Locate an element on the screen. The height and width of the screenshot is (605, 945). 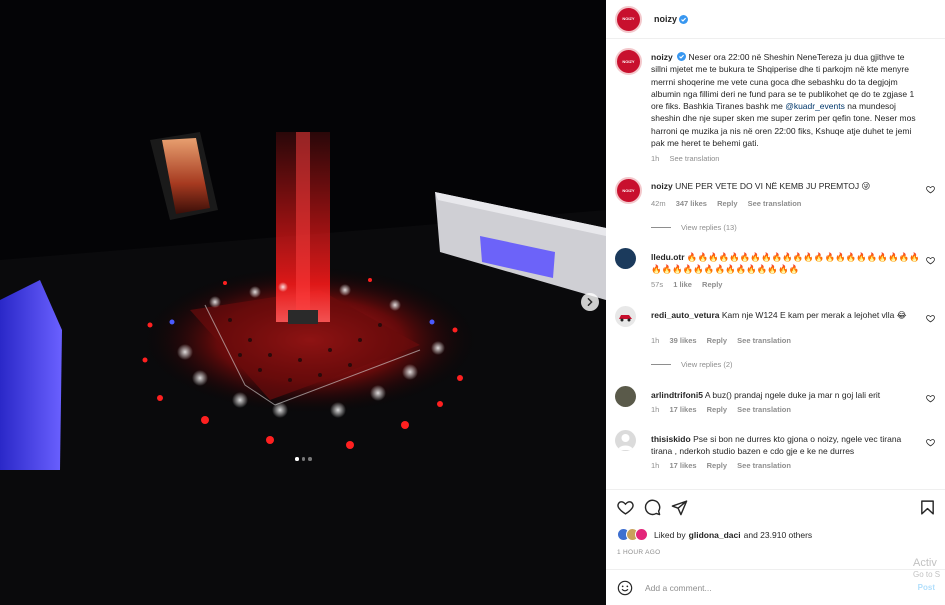
caption-meta: 1h See translation is located at coordinates (689, 158).